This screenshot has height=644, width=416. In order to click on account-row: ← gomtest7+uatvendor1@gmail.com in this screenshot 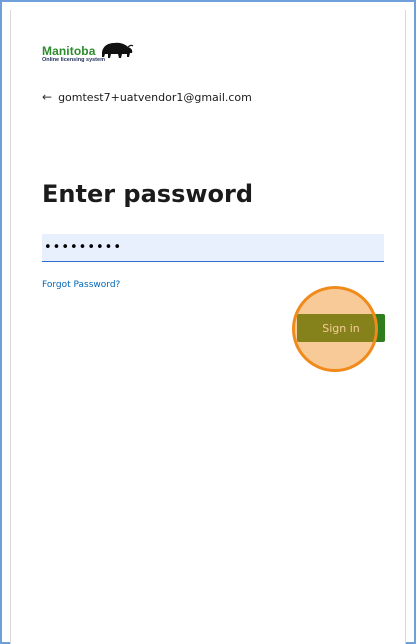, I will do `click(147, 97)`.